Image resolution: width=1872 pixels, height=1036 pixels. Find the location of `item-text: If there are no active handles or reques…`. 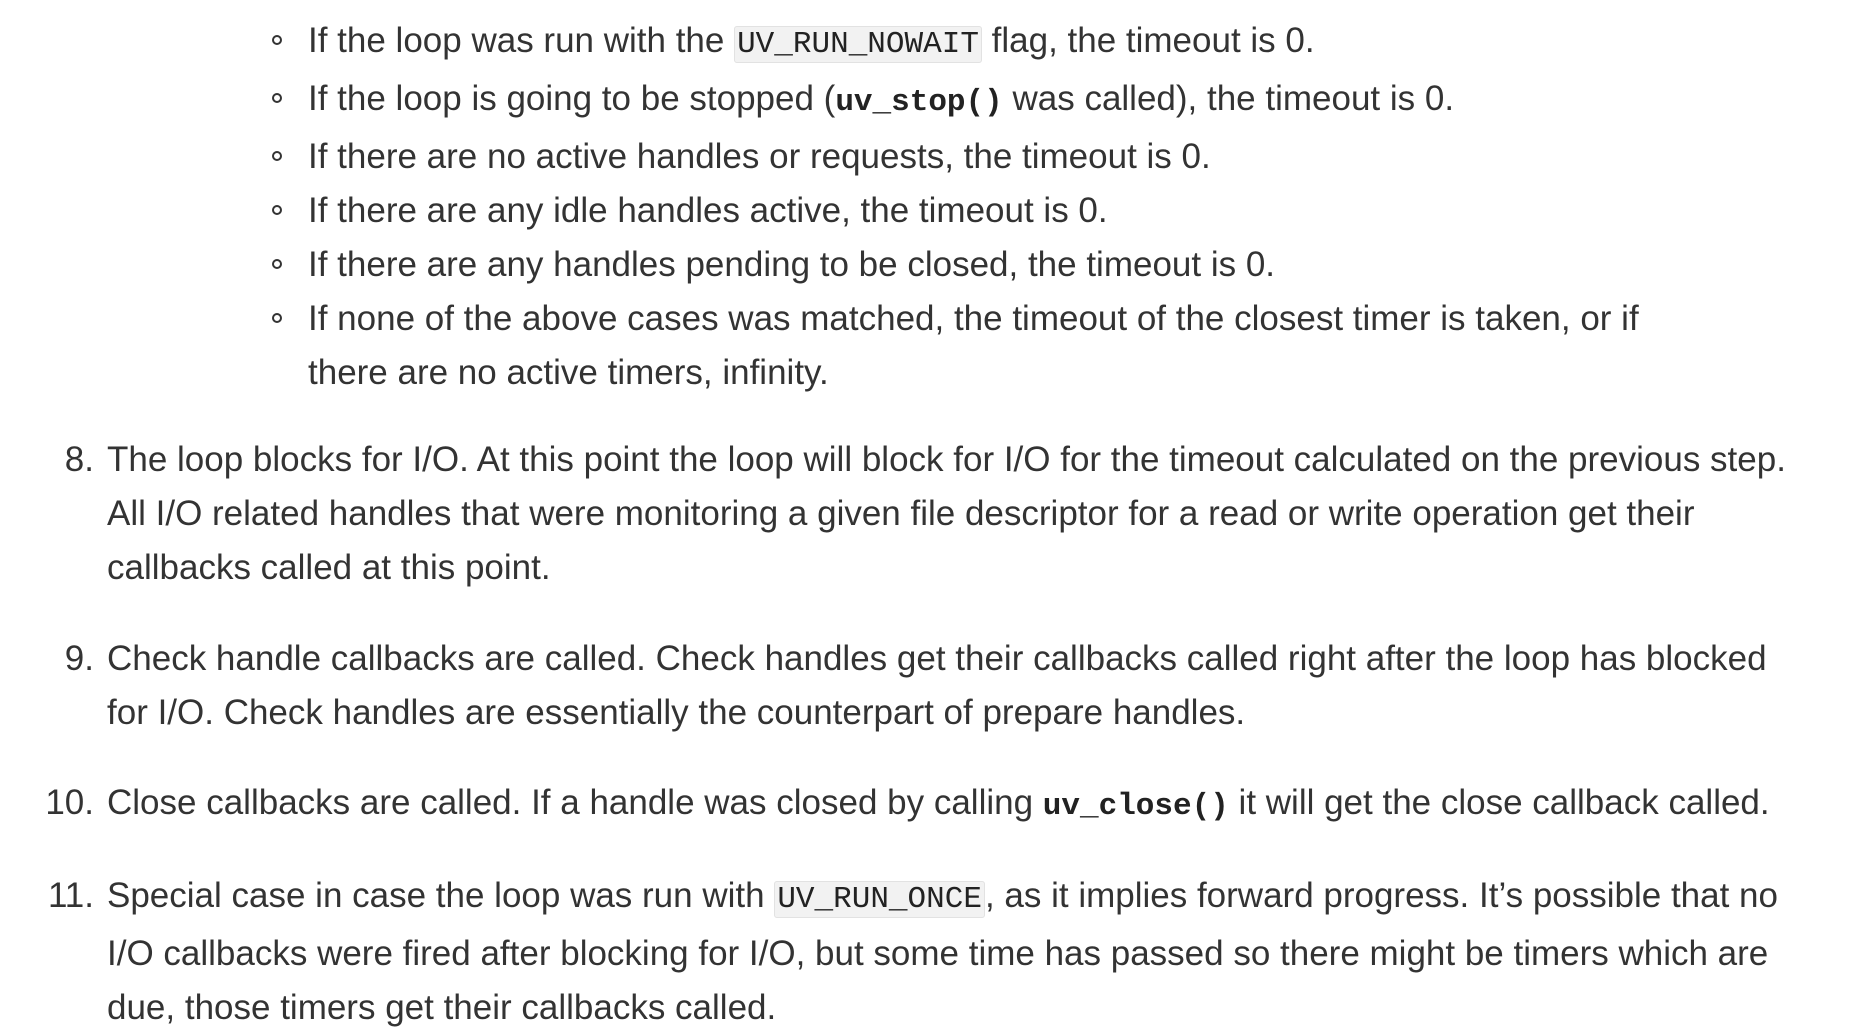

item-text: If there are no active handles or reques… is located at coordinates (759, 156).